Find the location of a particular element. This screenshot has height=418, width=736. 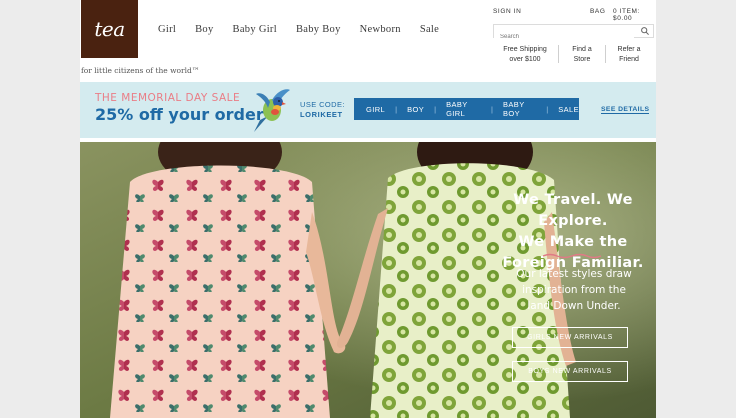

hero-sub-line-3: land Down Under. is located at coordinates (574, 306).